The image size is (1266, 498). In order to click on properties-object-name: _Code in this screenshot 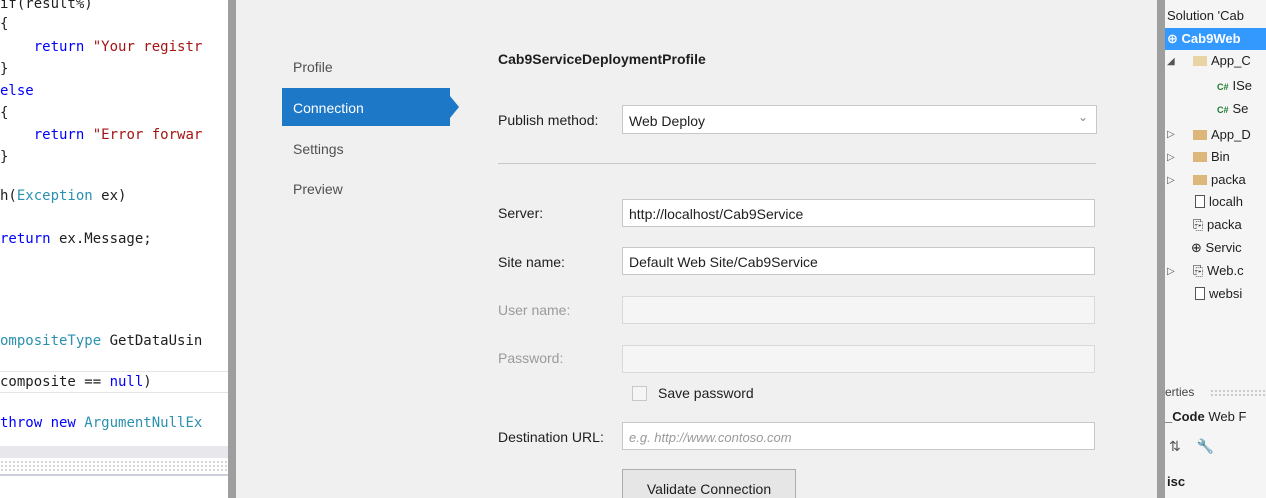, I will do `click(1185, 416)`.